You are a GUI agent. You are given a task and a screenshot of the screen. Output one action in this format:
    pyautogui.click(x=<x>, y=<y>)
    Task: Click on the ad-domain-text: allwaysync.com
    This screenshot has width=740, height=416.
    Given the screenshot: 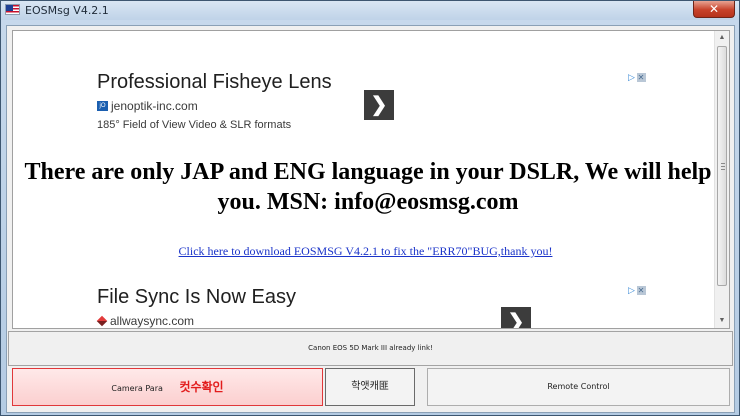 What is the action you would take?
    pyautogui.click(x=152, y=321)
    